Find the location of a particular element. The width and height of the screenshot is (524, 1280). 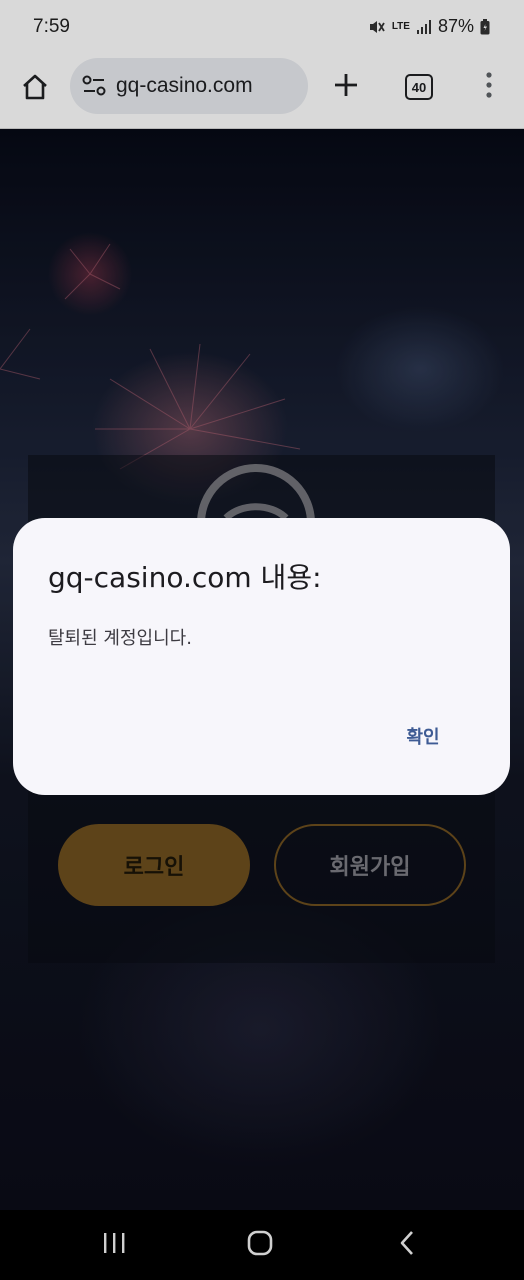

back-button is located at coordinates (407, 1245).